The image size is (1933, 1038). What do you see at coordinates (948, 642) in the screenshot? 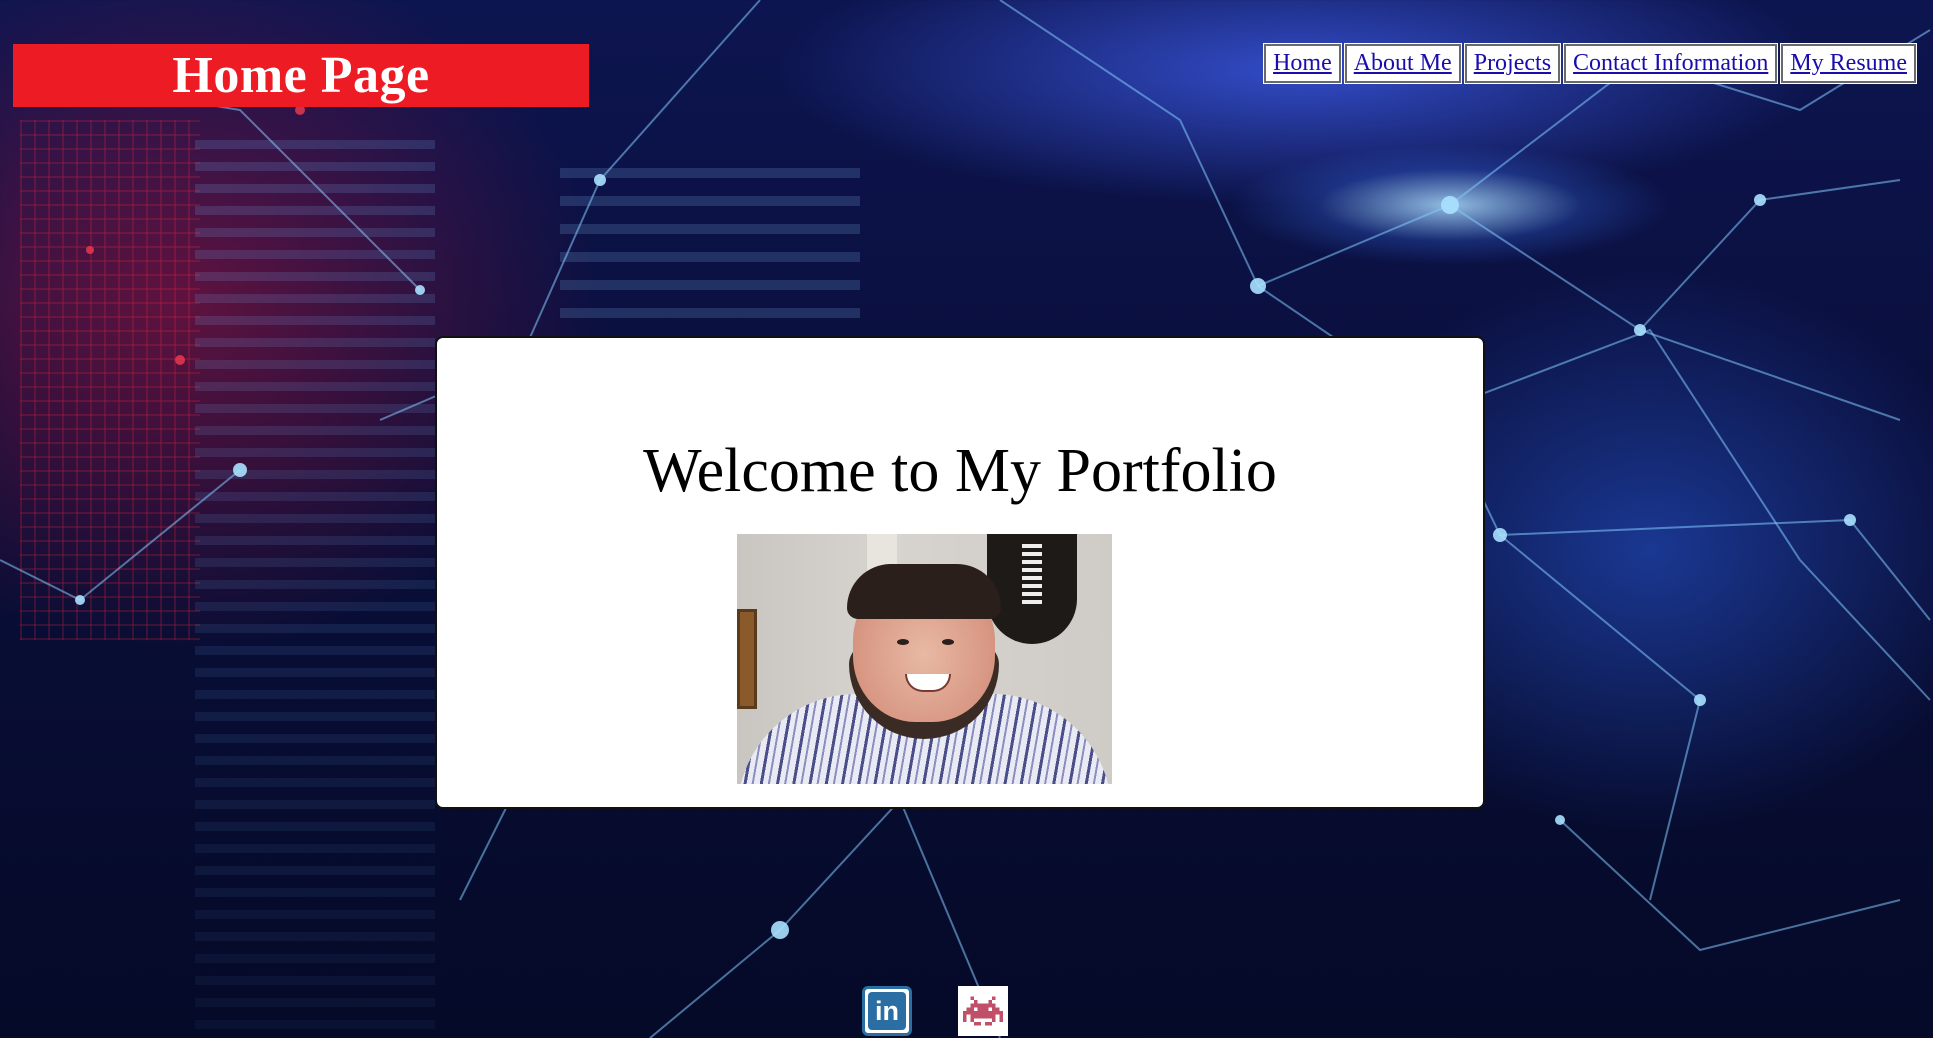
I see `photo-eye-right` at bounding box center [948, 642].